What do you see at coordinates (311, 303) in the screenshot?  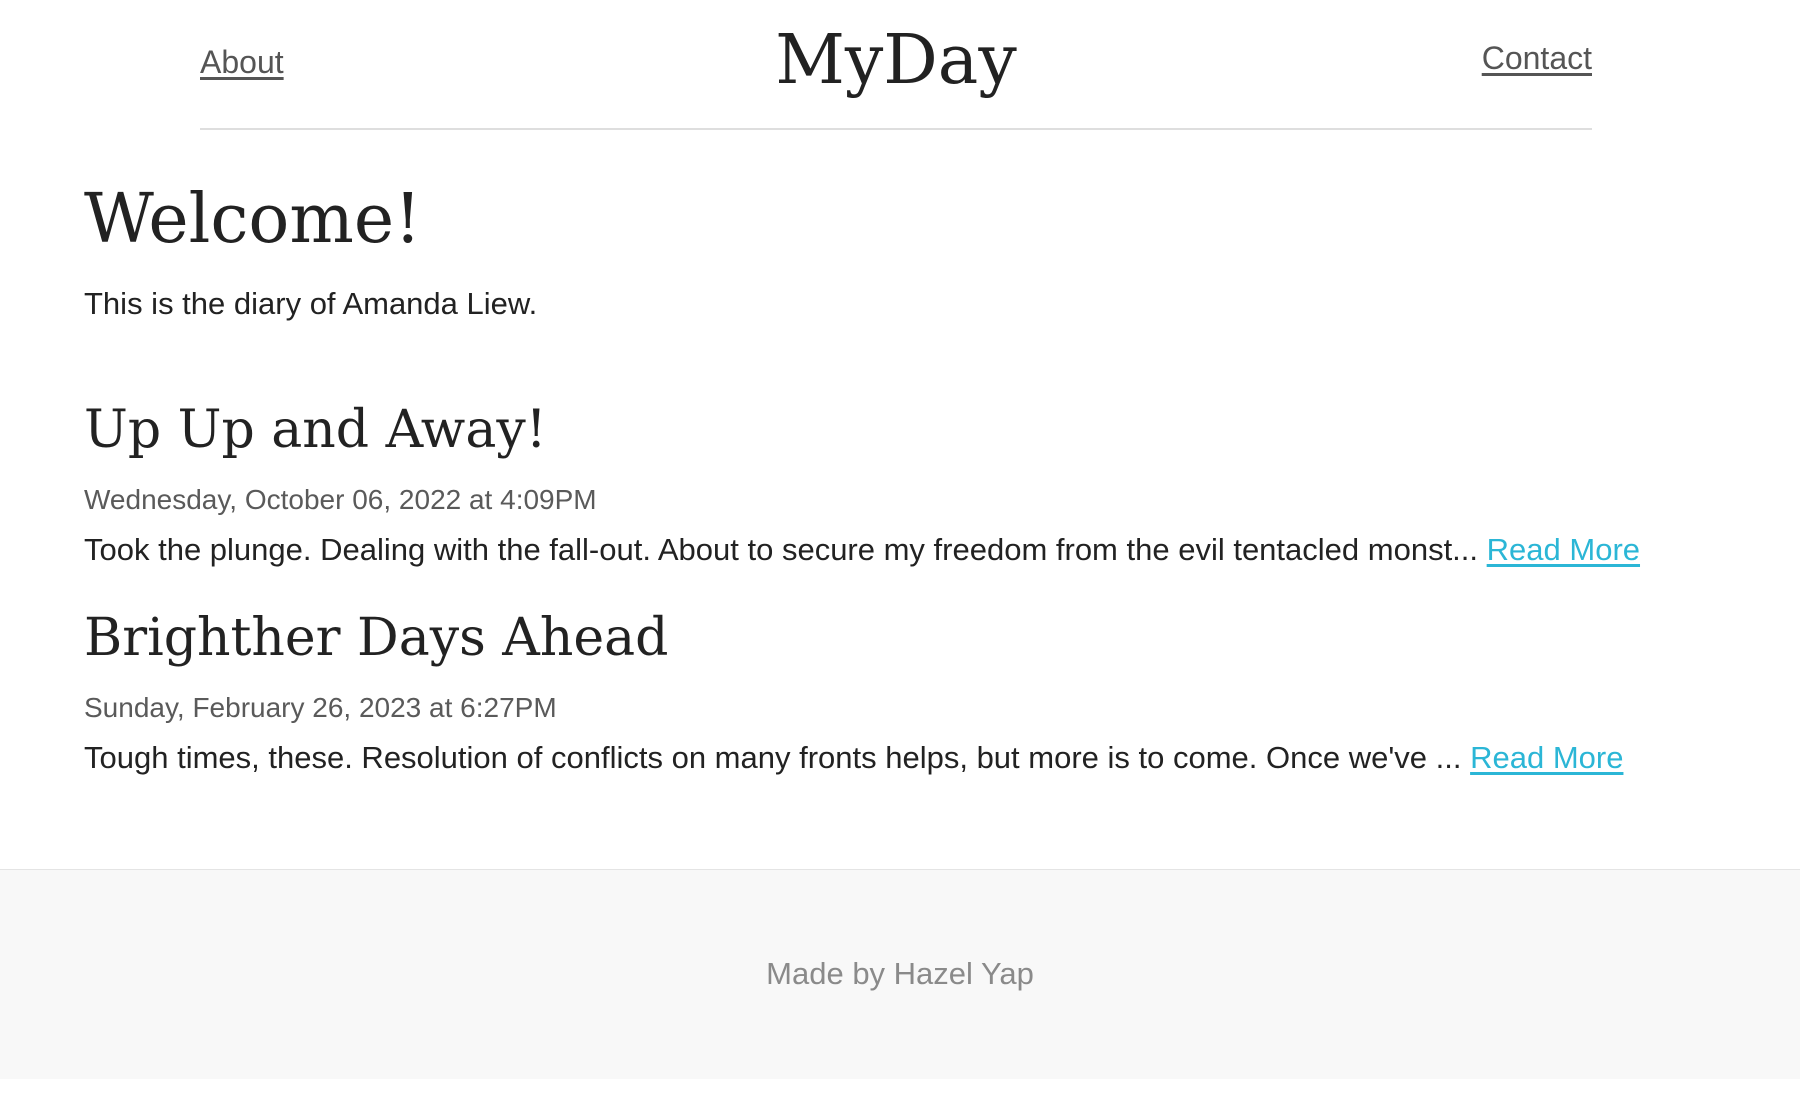 I see `intro-text: This is the diary of Amanda Liew.` at bounding box center [311, 303].